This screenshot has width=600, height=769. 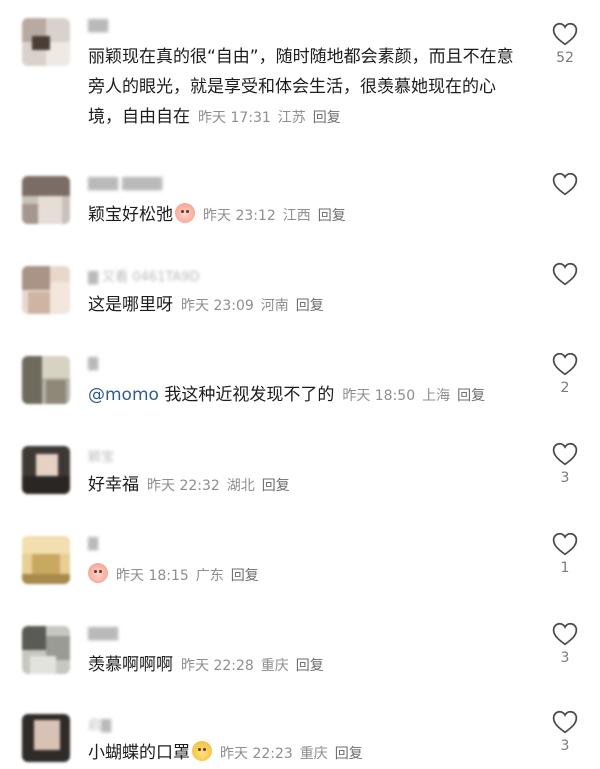 I want to click on comment-text: 好幸福 昨天 22:32 湖北 回复, so click(x=308, y=485).